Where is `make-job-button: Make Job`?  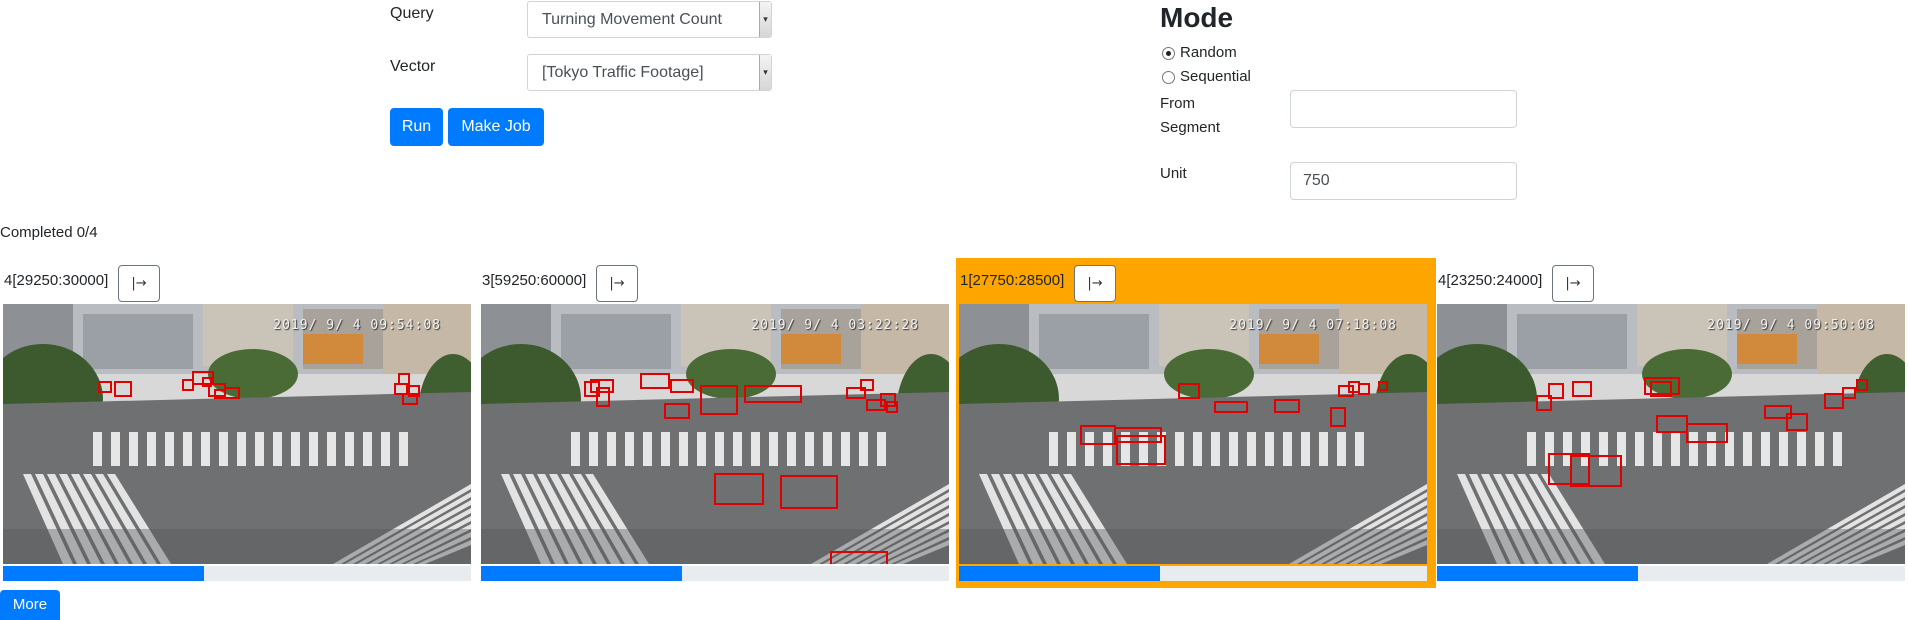
make-job-button: Make Job is located at coordinates (496, 127).